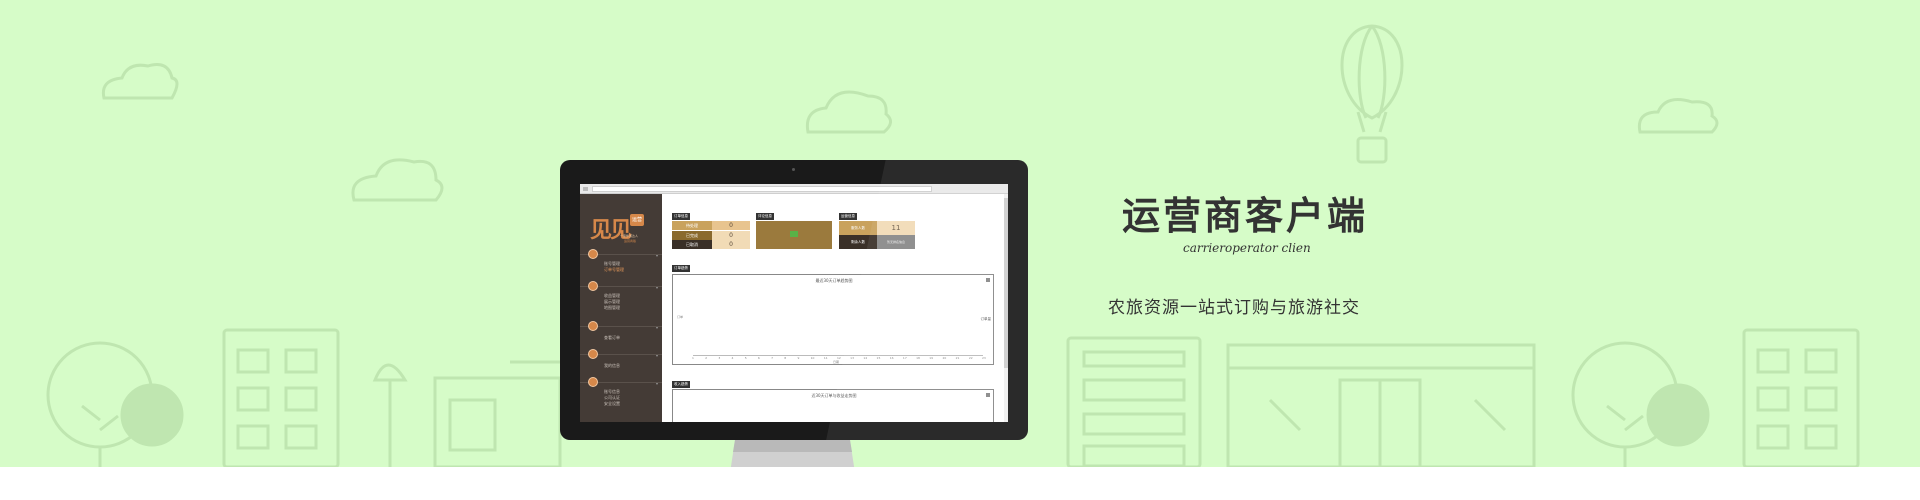  I want to click on floor, so click(960, 483).